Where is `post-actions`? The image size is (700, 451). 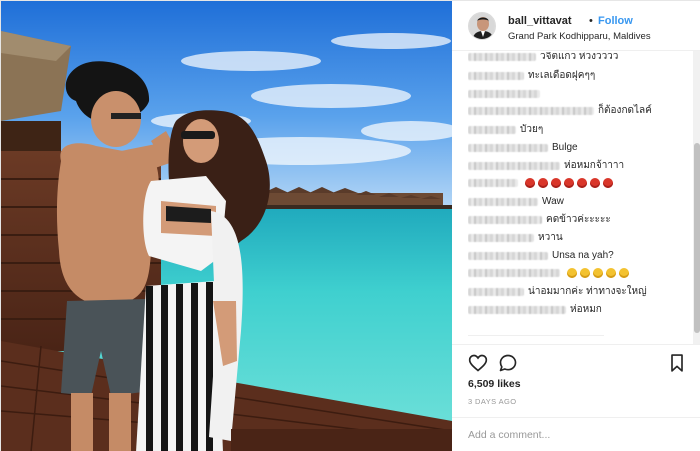 post-actions is located at coordinates (576, 362).